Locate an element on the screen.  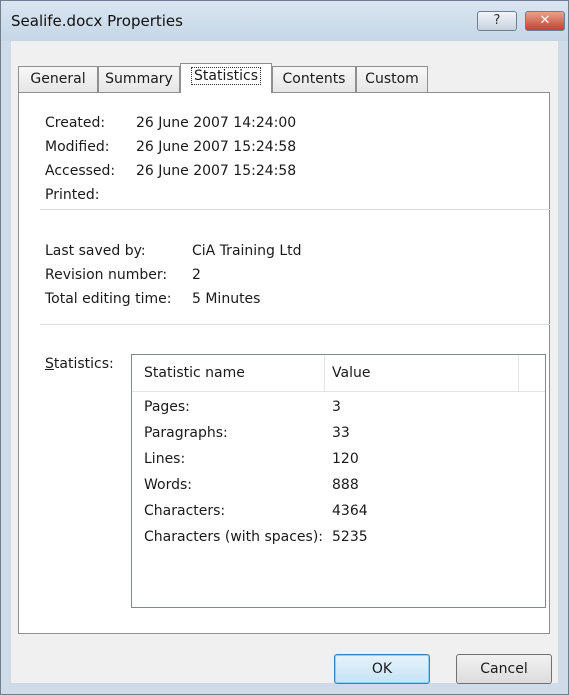
statistic-name: Lines: is located at coordinates (165, 459).